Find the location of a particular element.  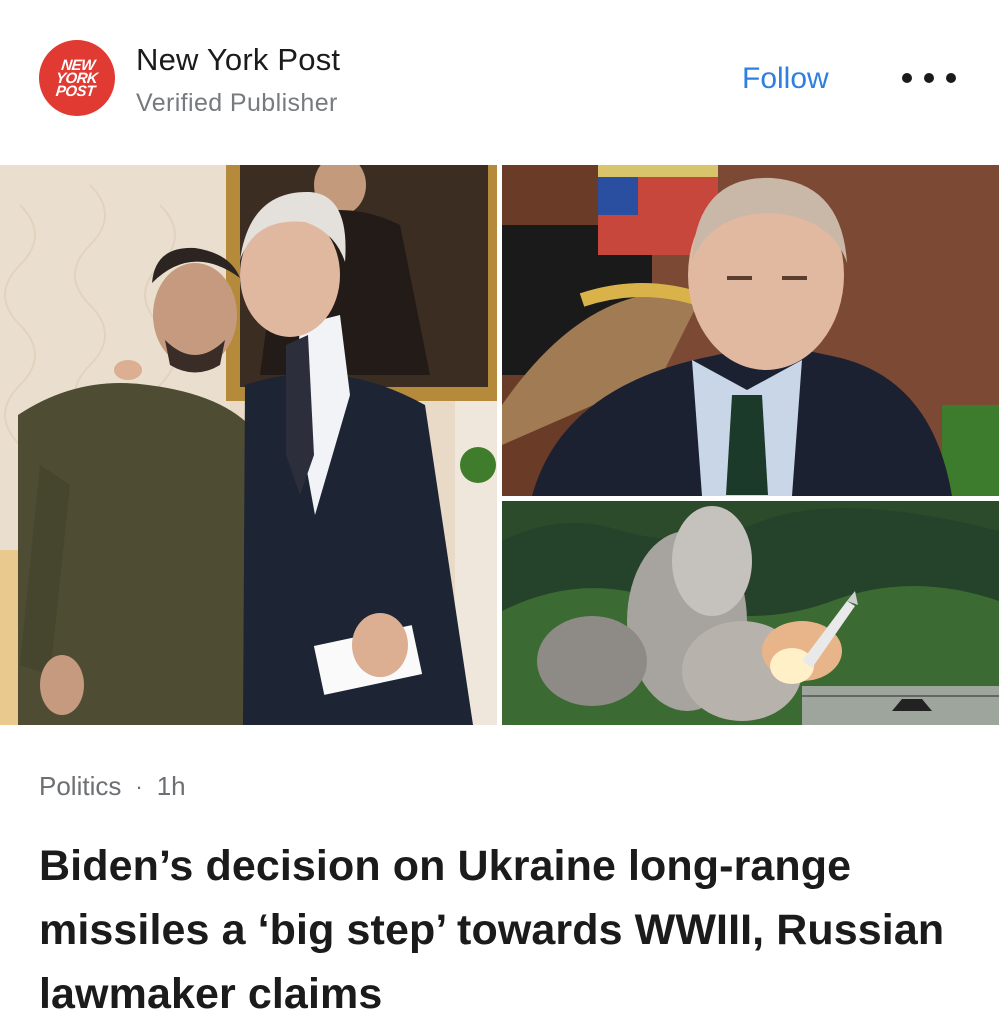

logo-line-3: POST is located at coordinates (75, 91).